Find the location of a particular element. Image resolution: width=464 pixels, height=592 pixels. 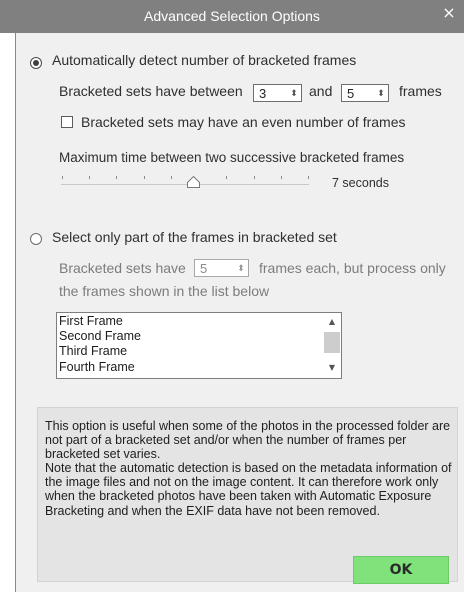

partial-line1-prefix: Bracketed sets have is located at coordinates (122, 268).